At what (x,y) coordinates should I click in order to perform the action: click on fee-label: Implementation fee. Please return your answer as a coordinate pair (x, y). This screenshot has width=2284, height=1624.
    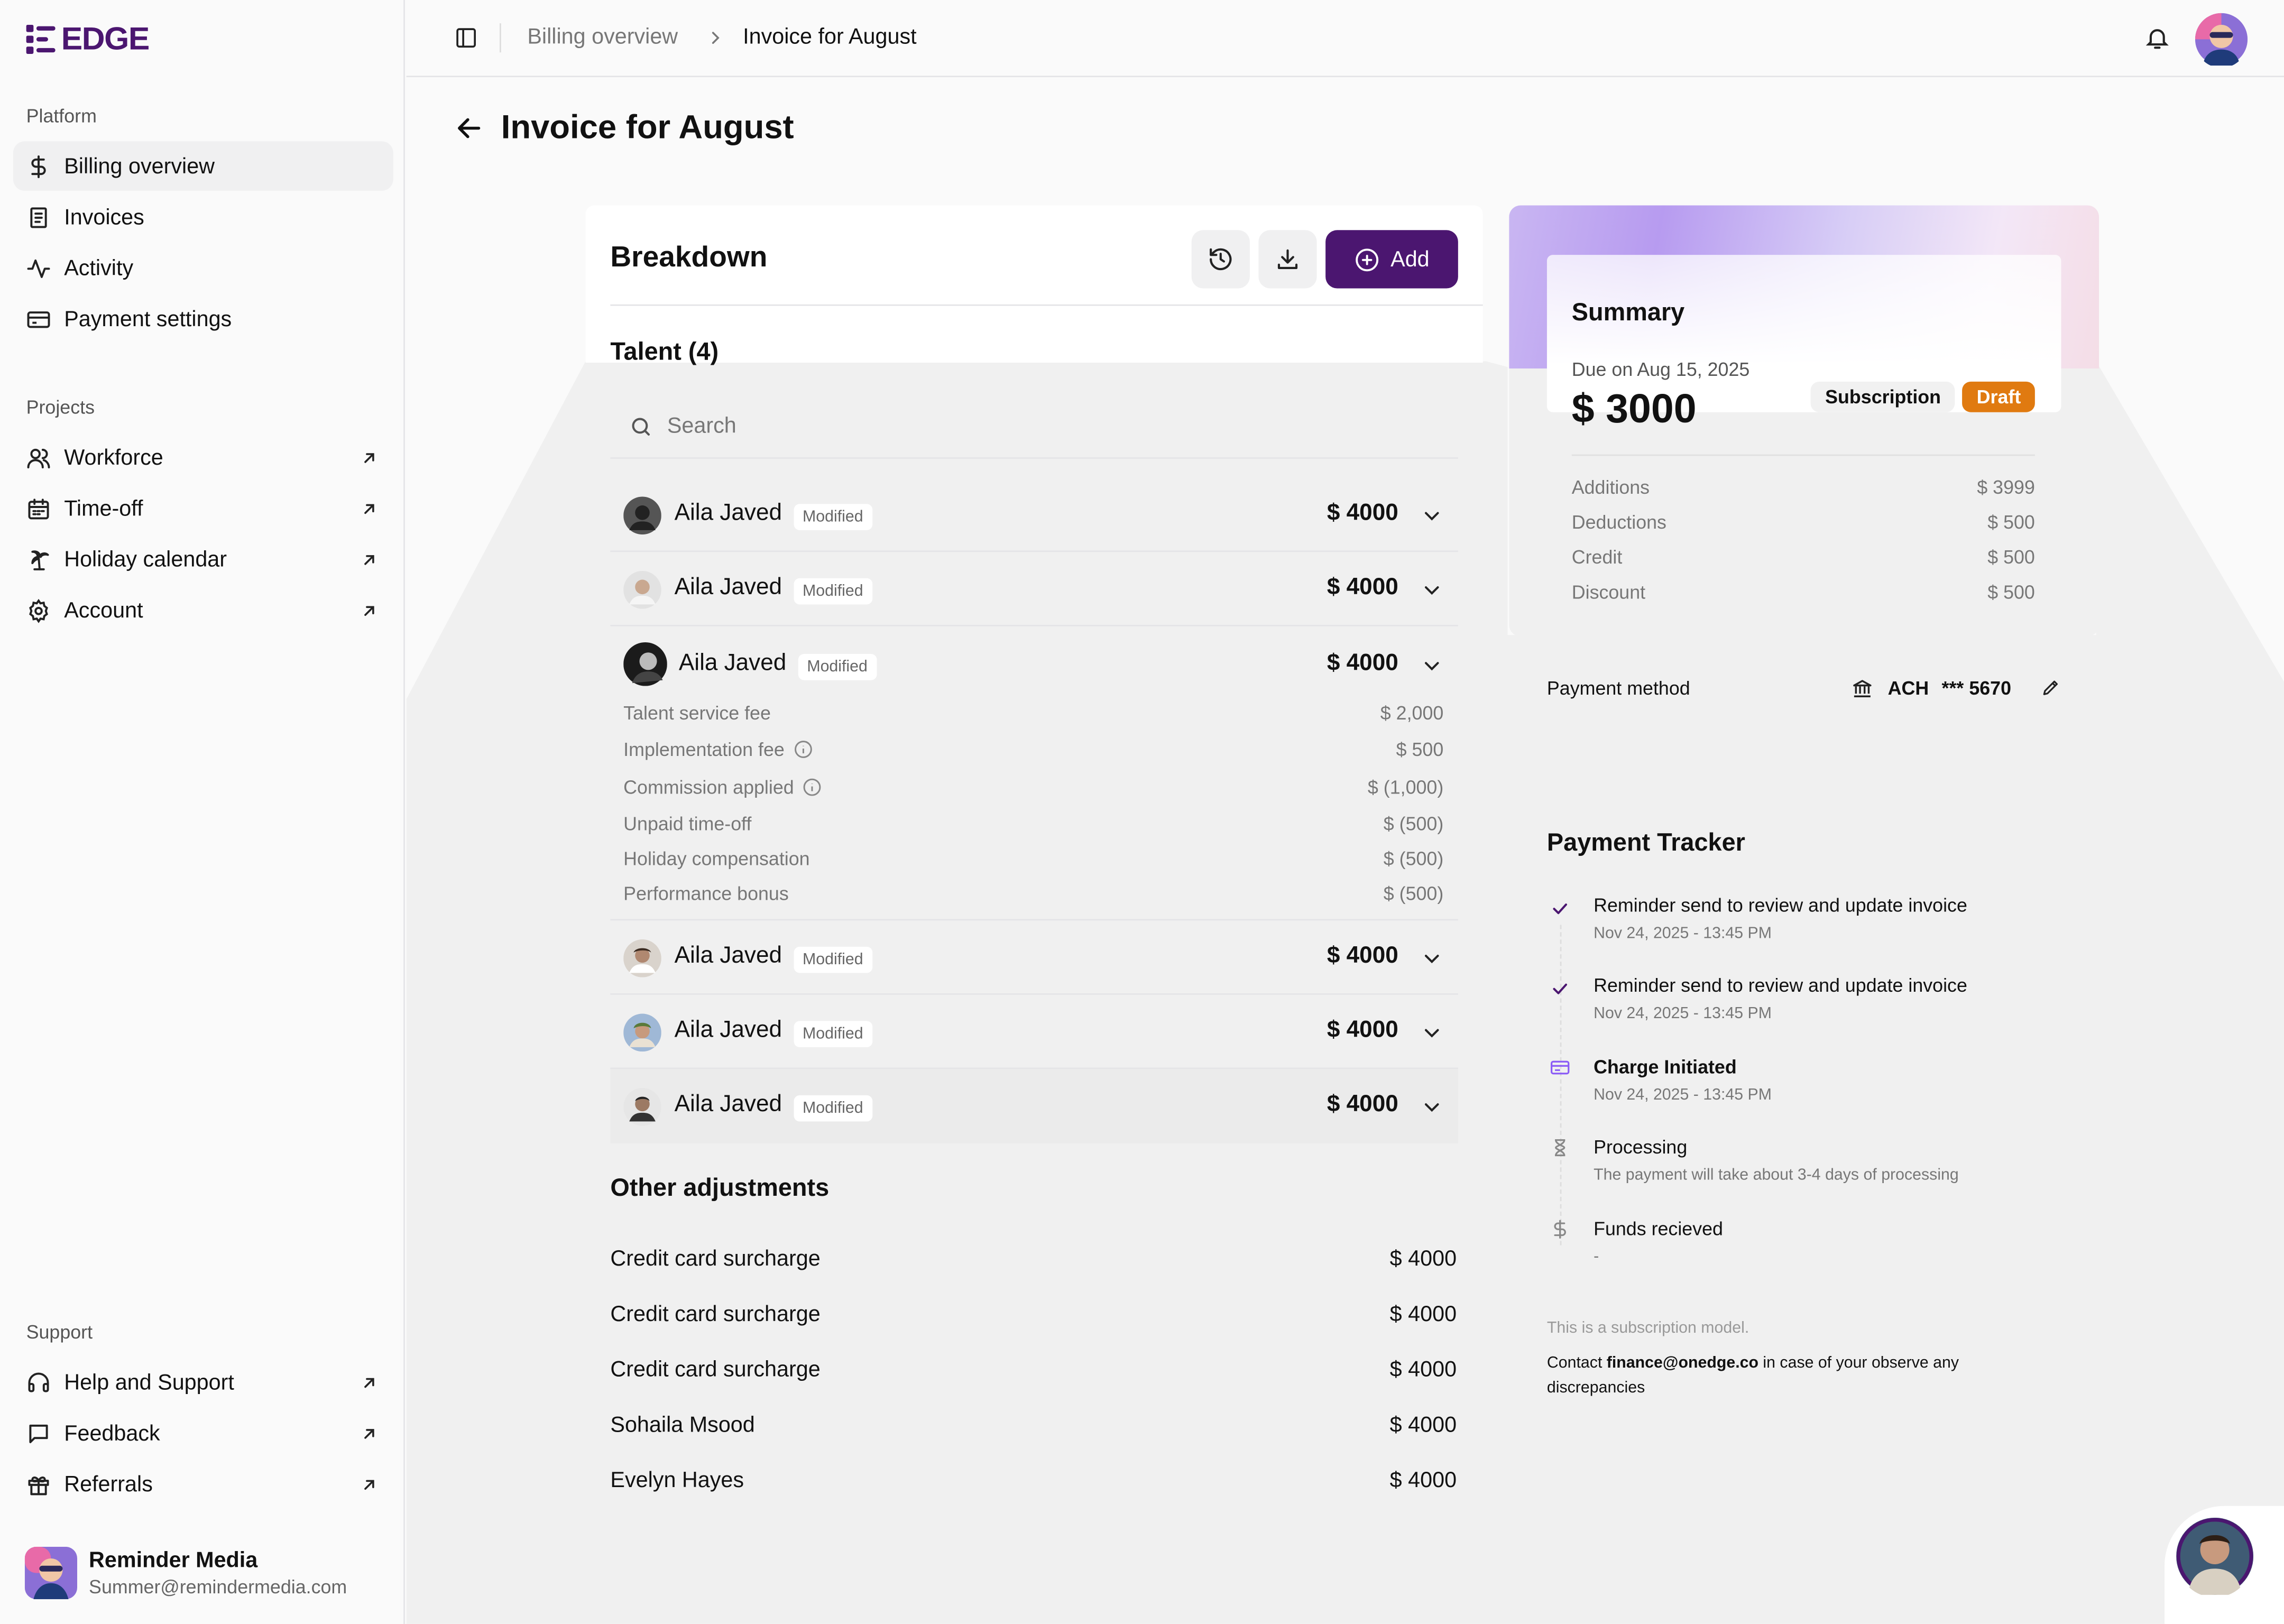
    Looking at the image, I should click on (717, 749).